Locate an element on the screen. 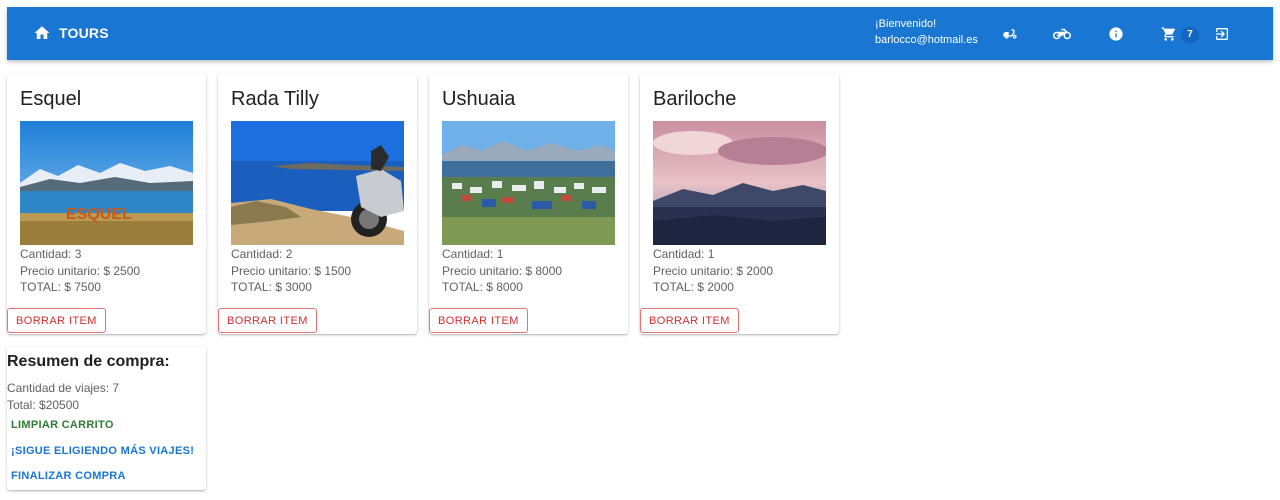 This screenshot has height=500, width=1280. home-icon is located at coordinates (42, 32).